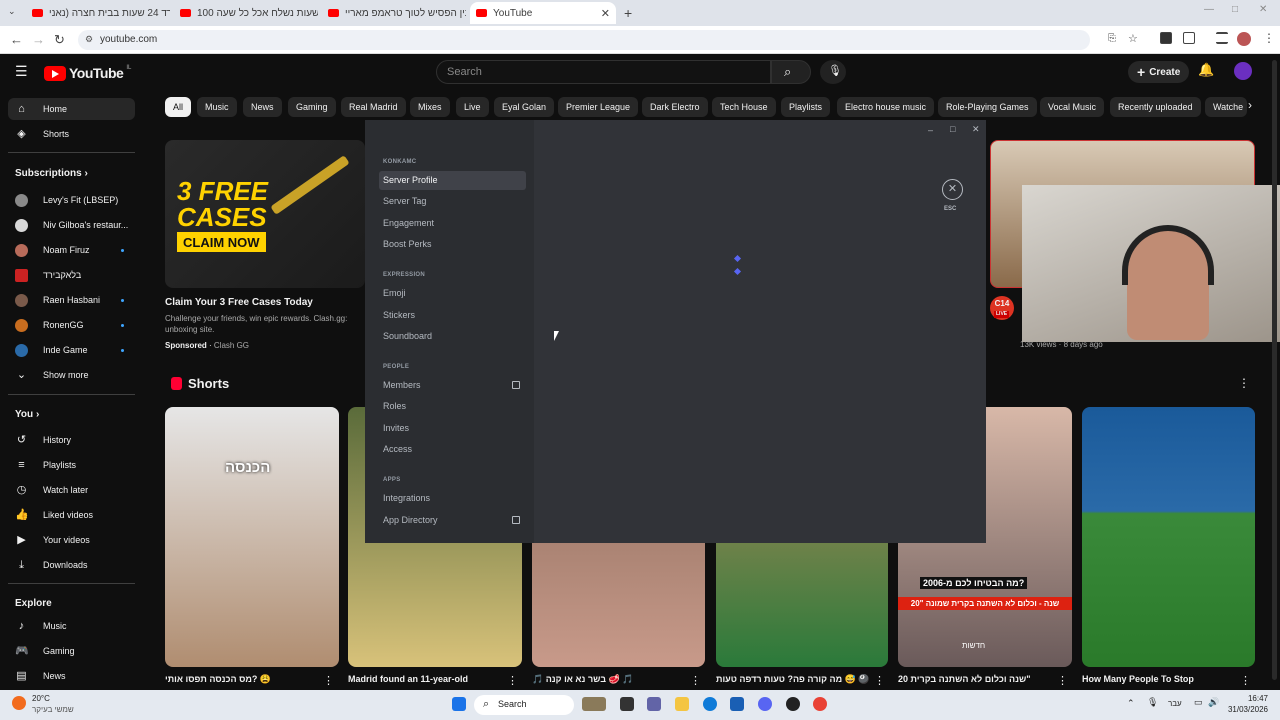 The image size is (1280, 720). Describe the element at coordinates (1263, 9) in the screenshot. I see `close-window-icon: ✕` at that location.